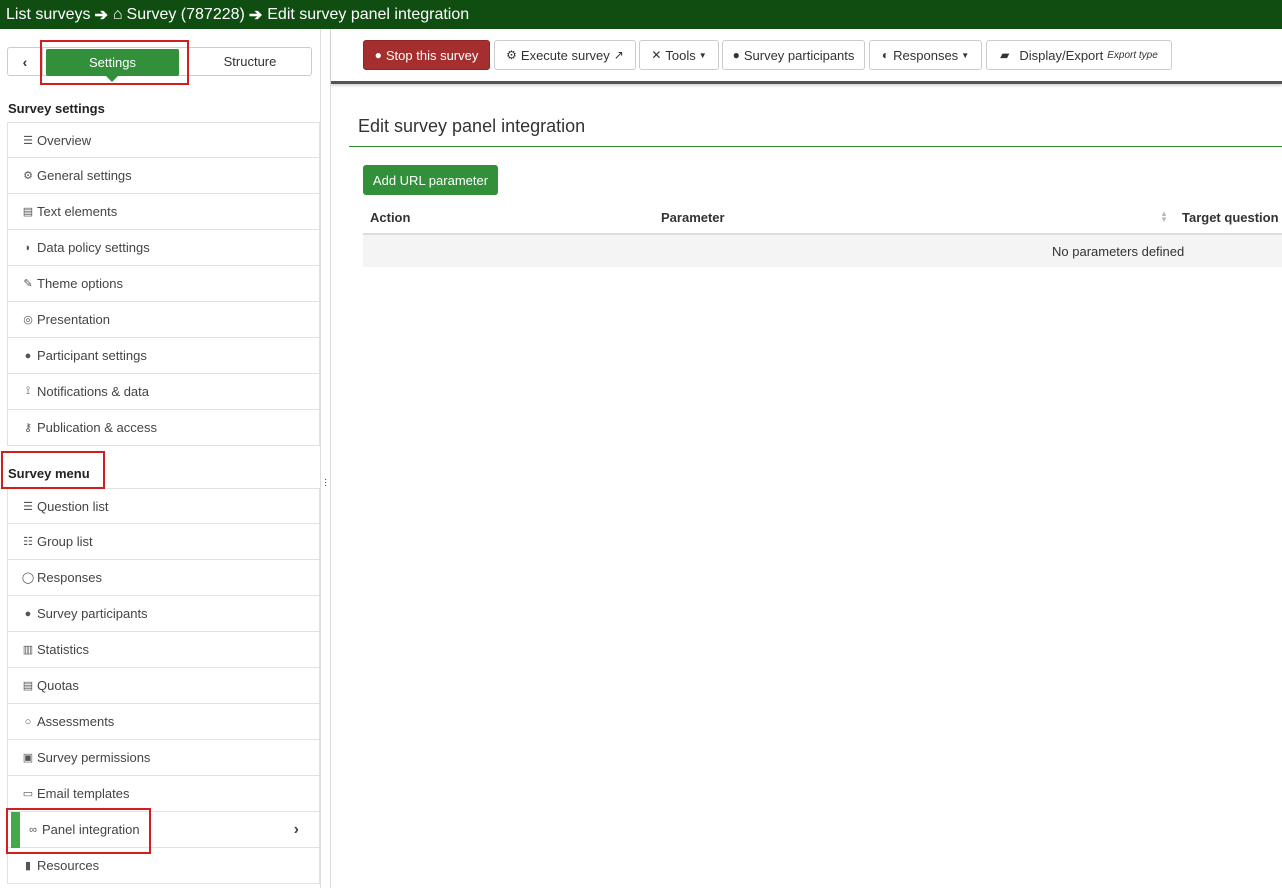  Describe the element at coordinates (28, 721) in the screenshot. I see `comment-o-icon: ○` at that location.